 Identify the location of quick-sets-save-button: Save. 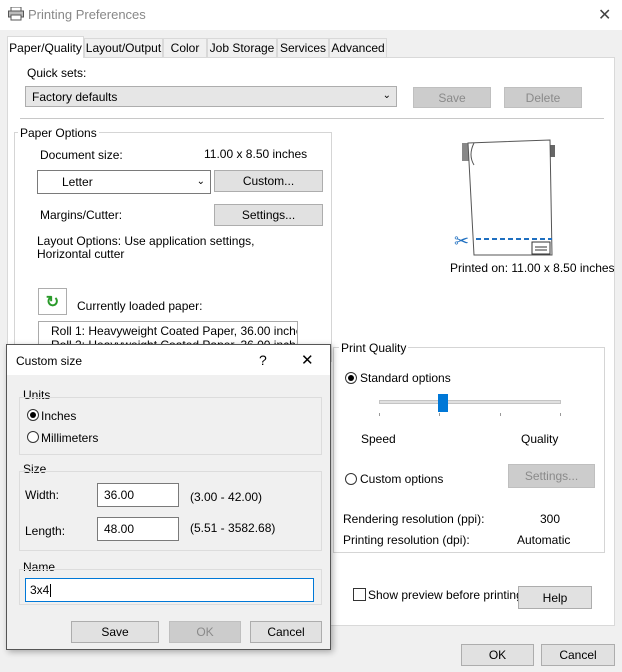
(452, 97).